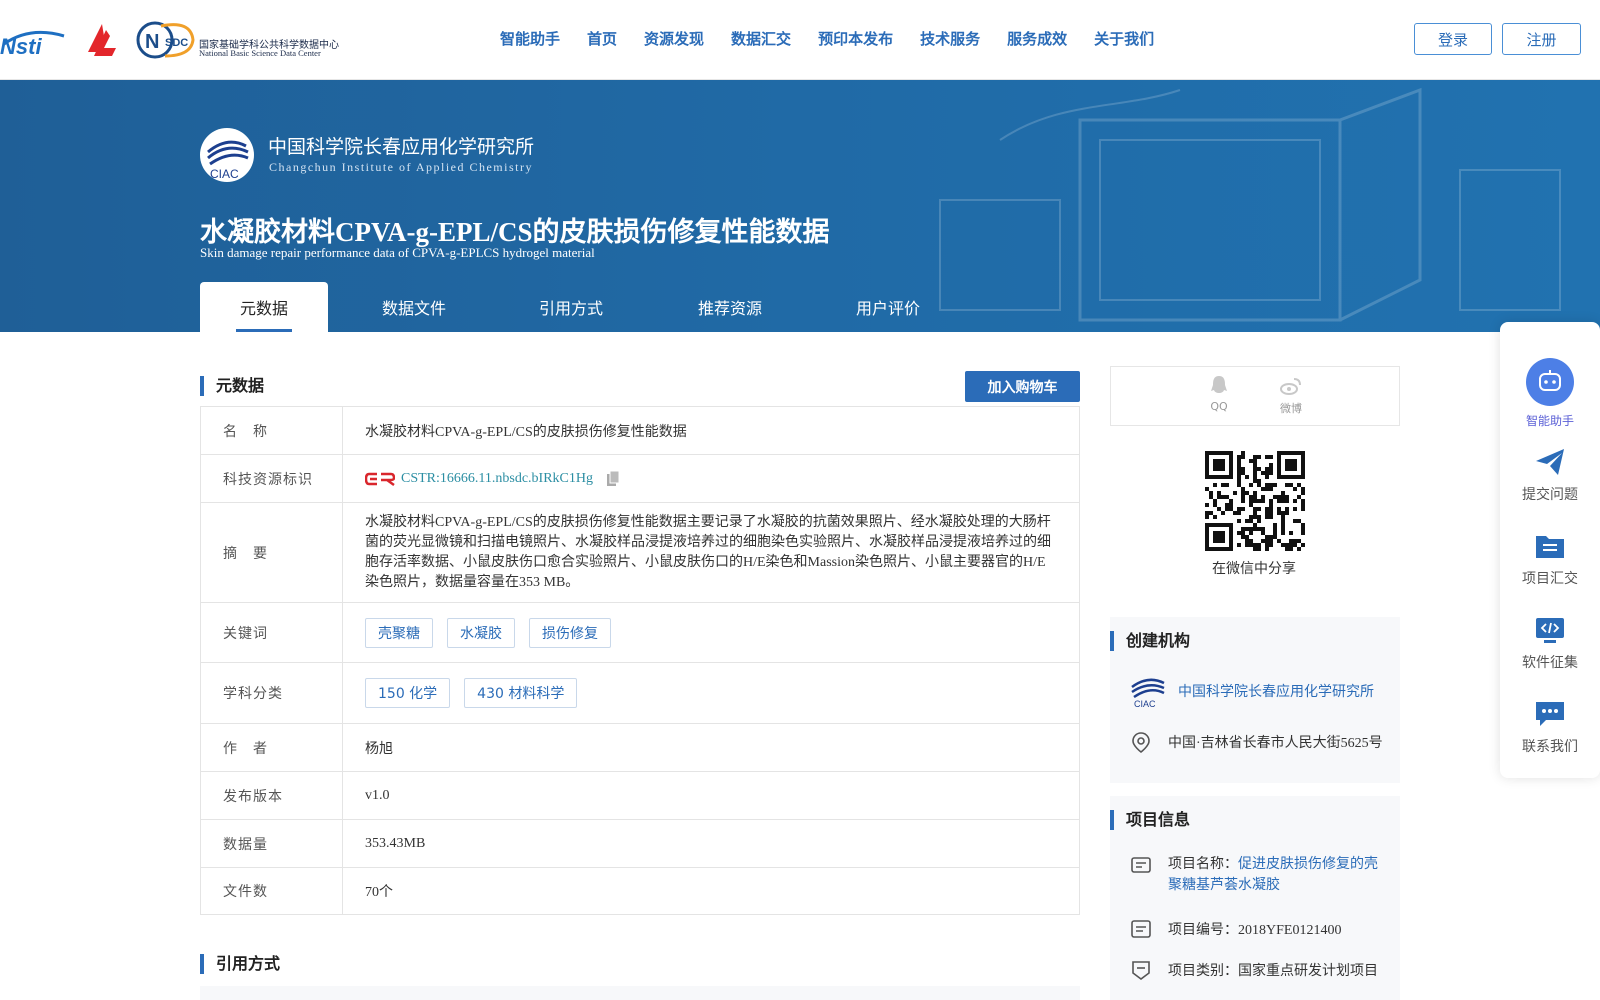 Image resolution: width=1600 pixels, height=1000 pixels. Describe the element at coordinates (640, 430) in the screenshot. I see `table-row: 名 称 水凝胶材料CPVA-g-EPL/CS的皮肤损伤修复性能数据` at that location.